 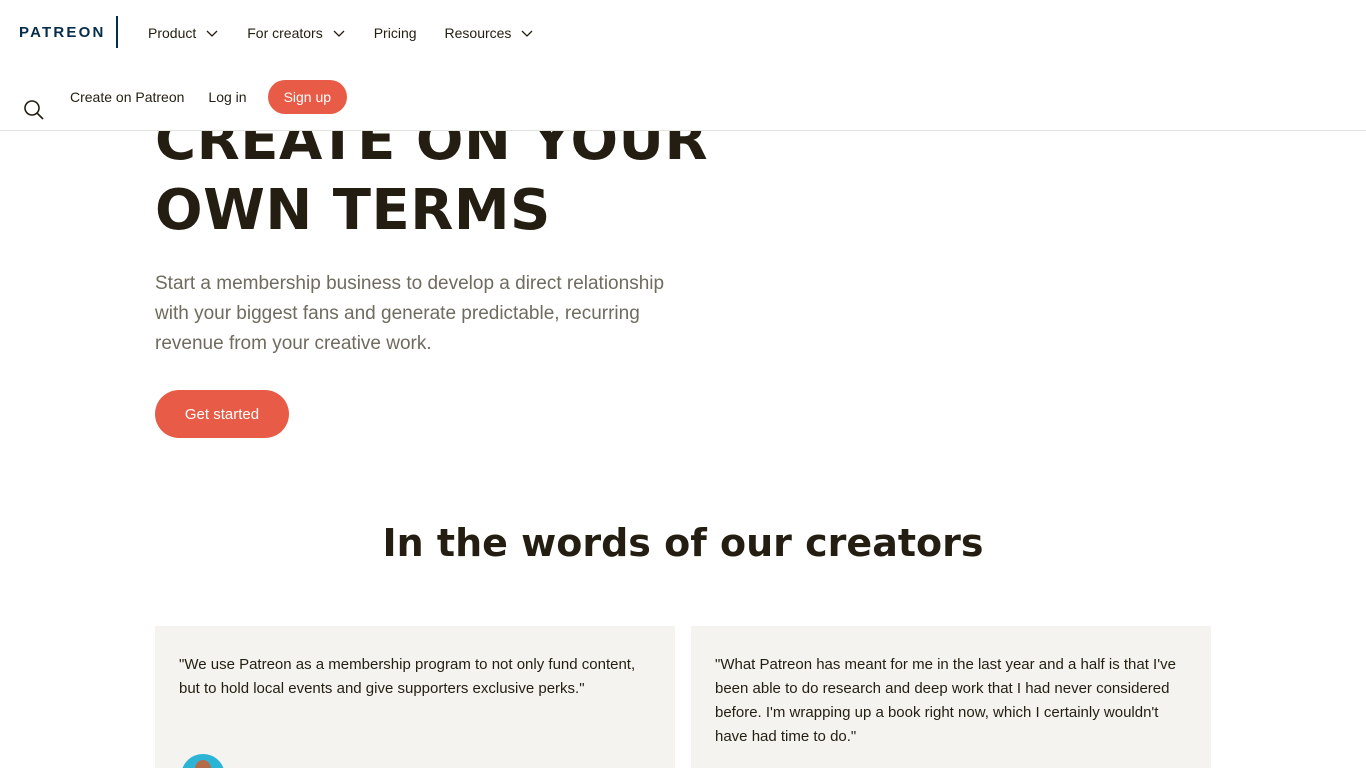 What do you see at coordinates (116, 32) in the screenshot?
I see `logo-divider` at bounding box center [116, 32].